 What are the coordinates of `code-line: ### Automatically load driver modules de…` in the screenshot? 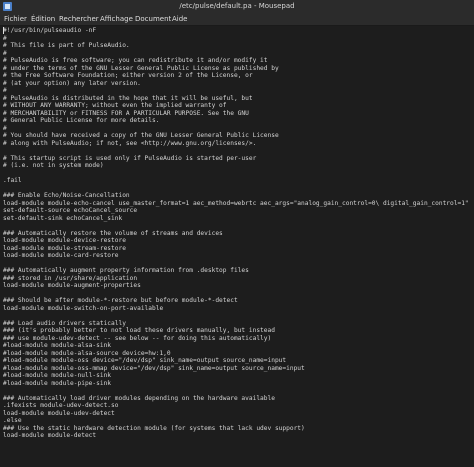 It's located at (139, 398).